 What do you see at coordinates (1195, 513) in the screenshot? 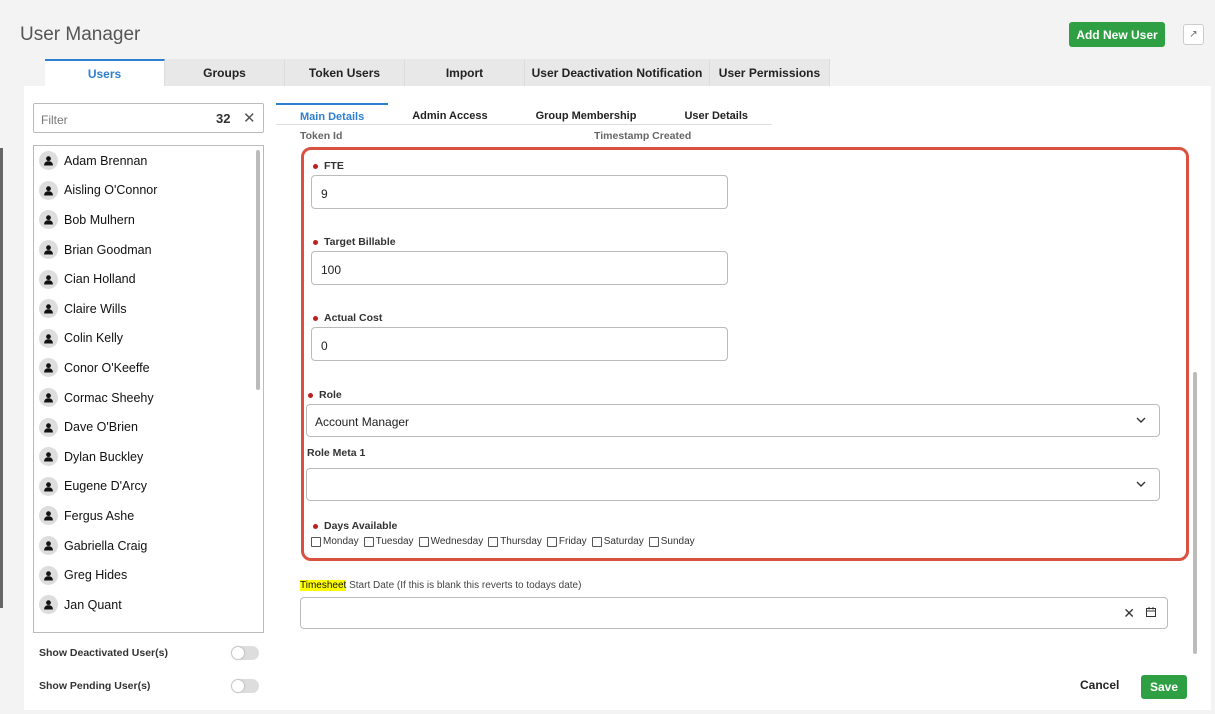
I see `main-scrollbar` at bounding box center [1195, 513].